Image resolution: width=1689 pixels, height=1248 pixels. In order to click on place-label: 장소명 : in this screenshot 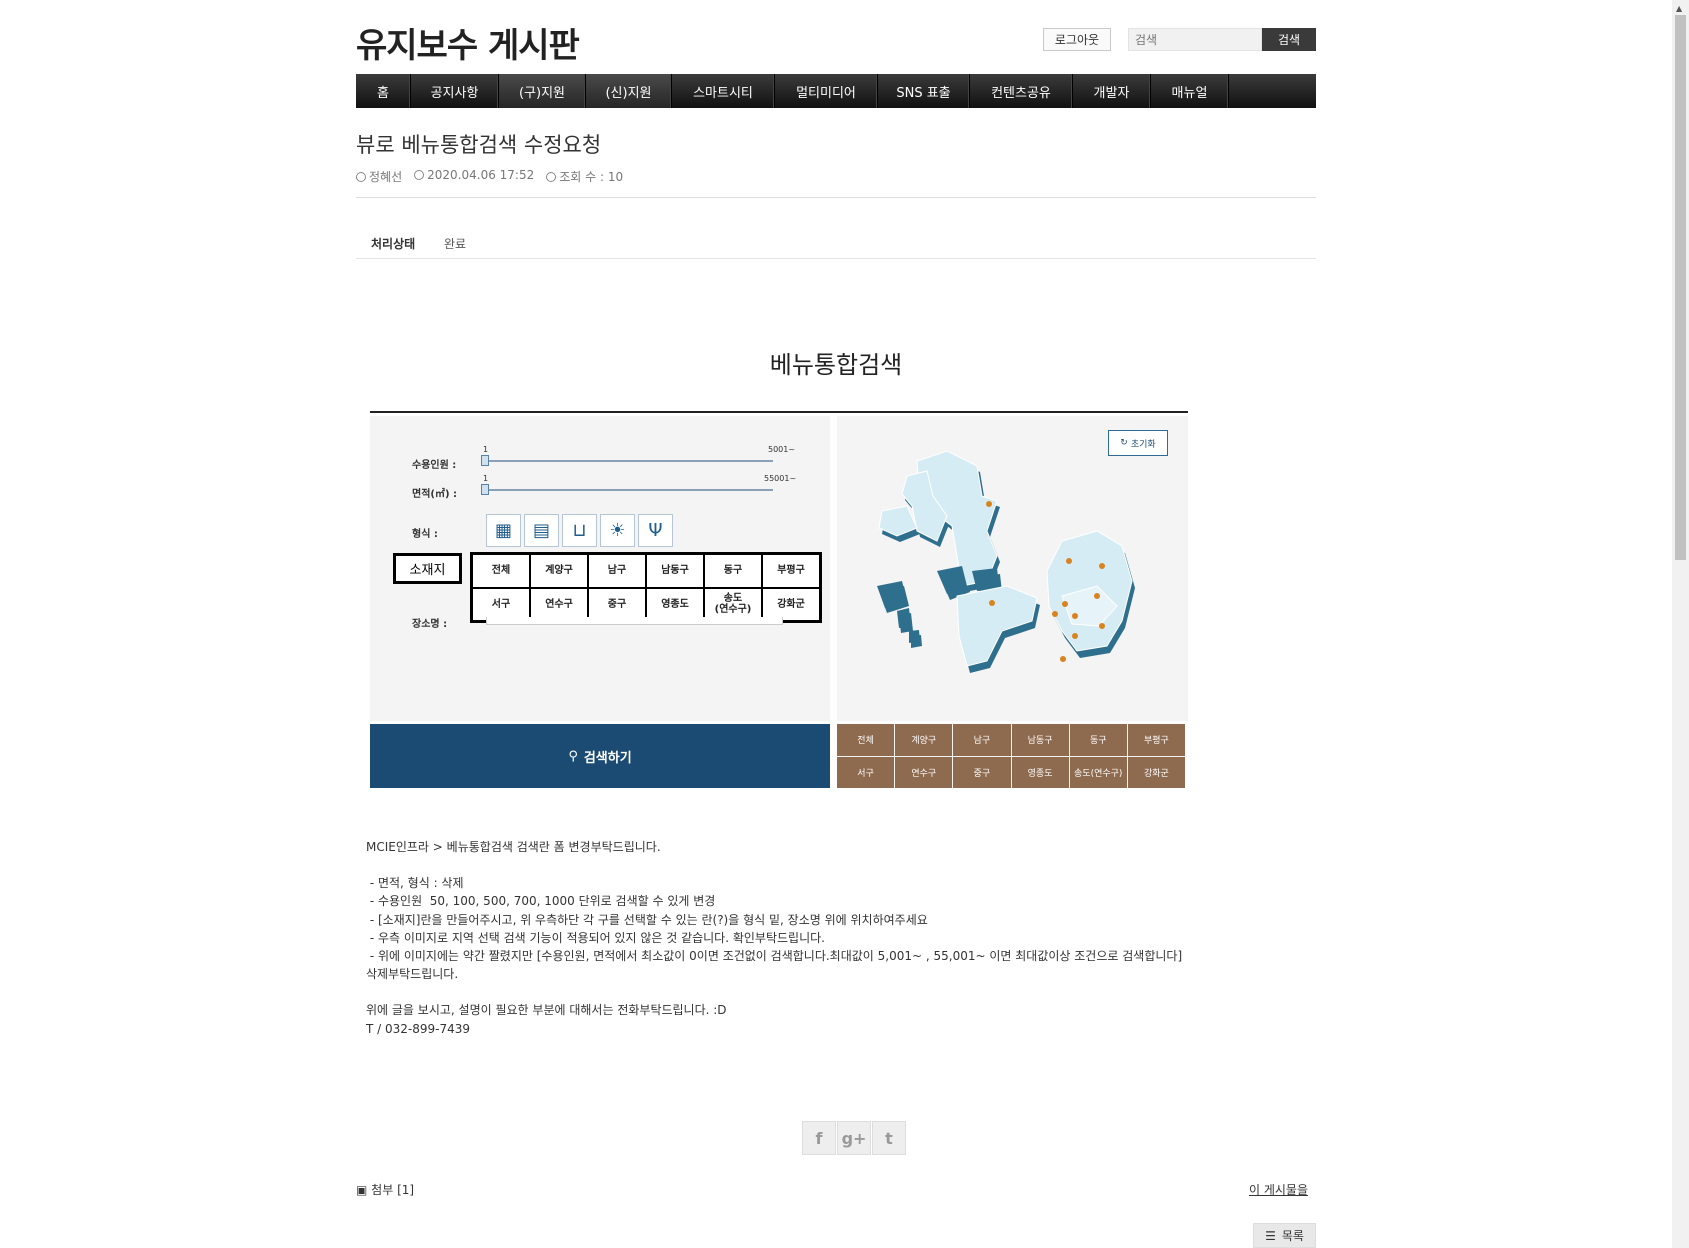, I will do `click(430, 624)`.